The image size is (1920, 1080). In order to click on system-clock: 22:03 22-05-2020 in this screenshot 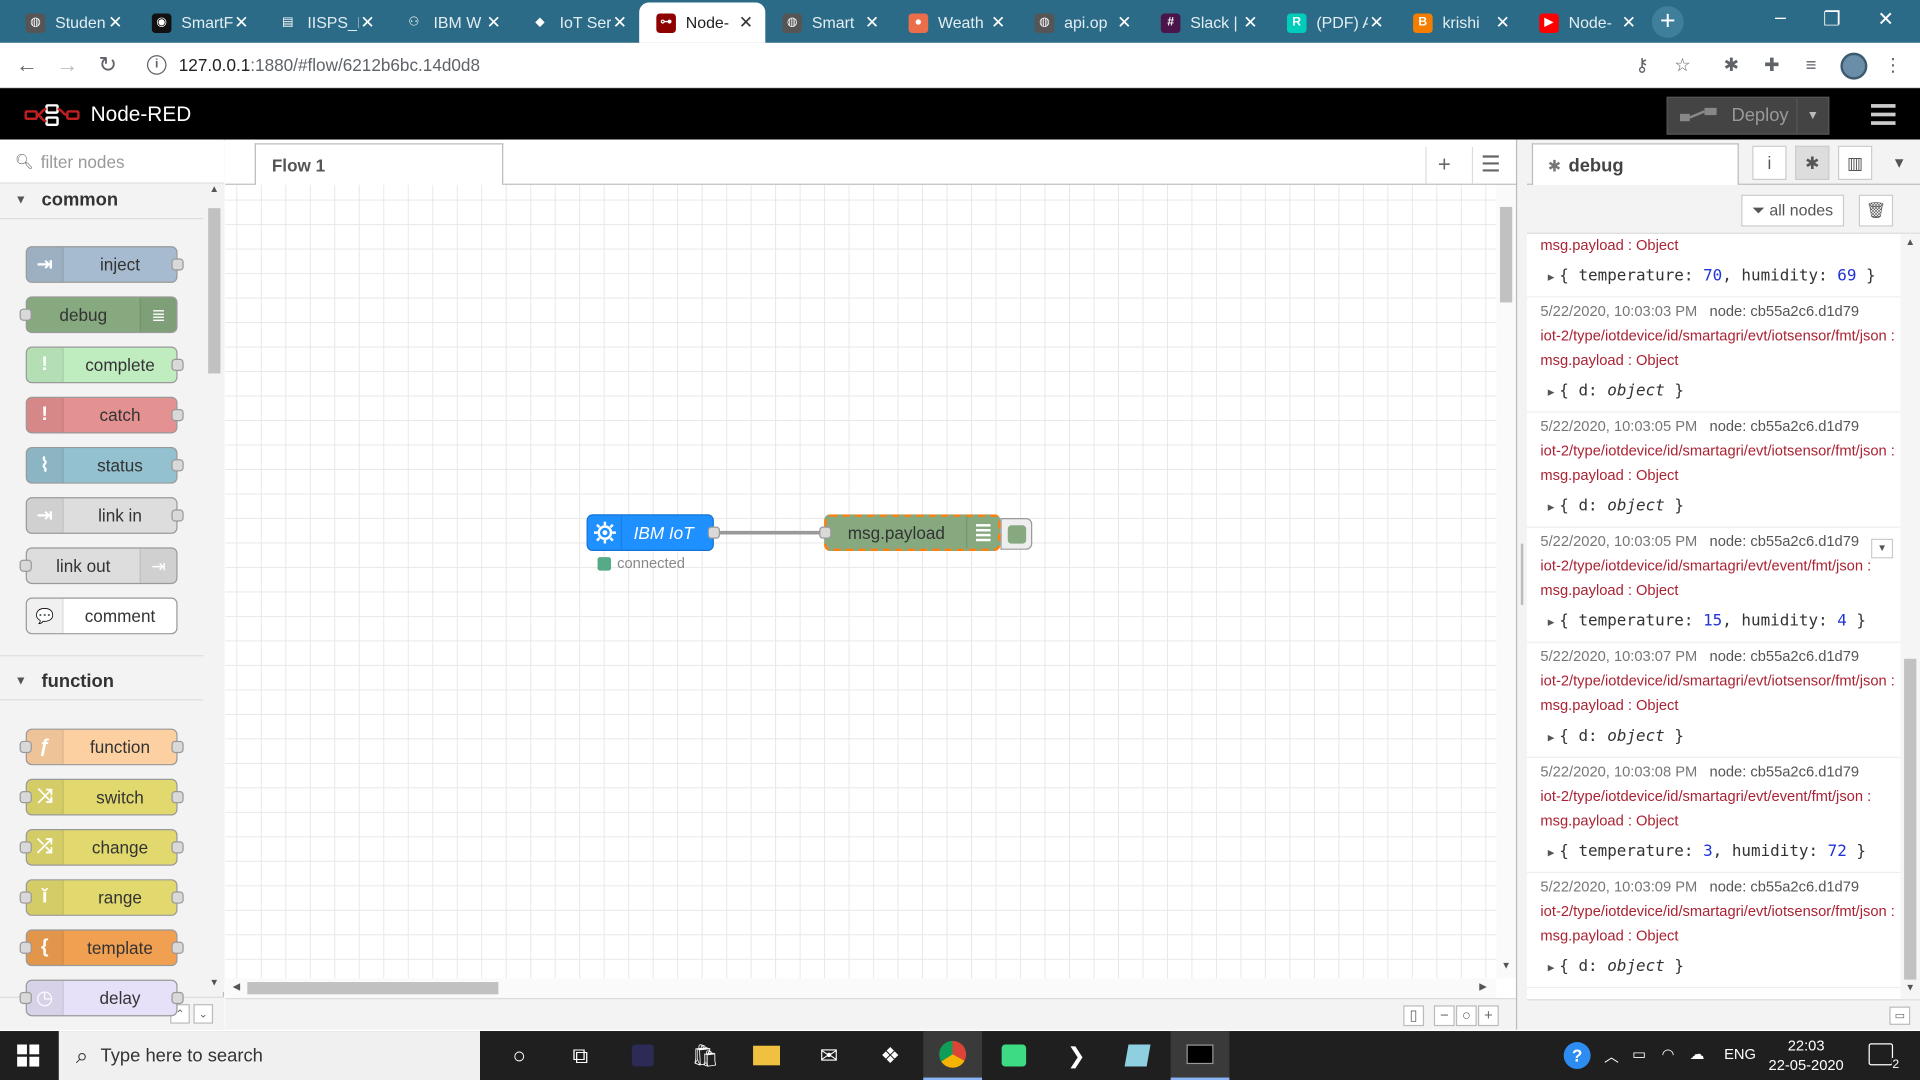, I will do `click(1806, 1055)`.